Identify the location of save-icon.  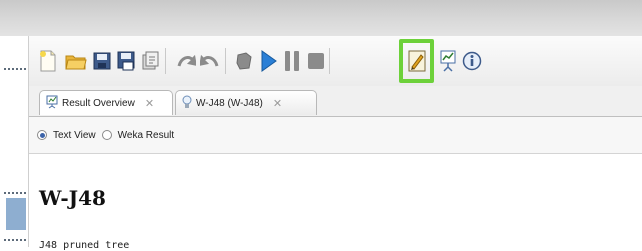
(102, 61).